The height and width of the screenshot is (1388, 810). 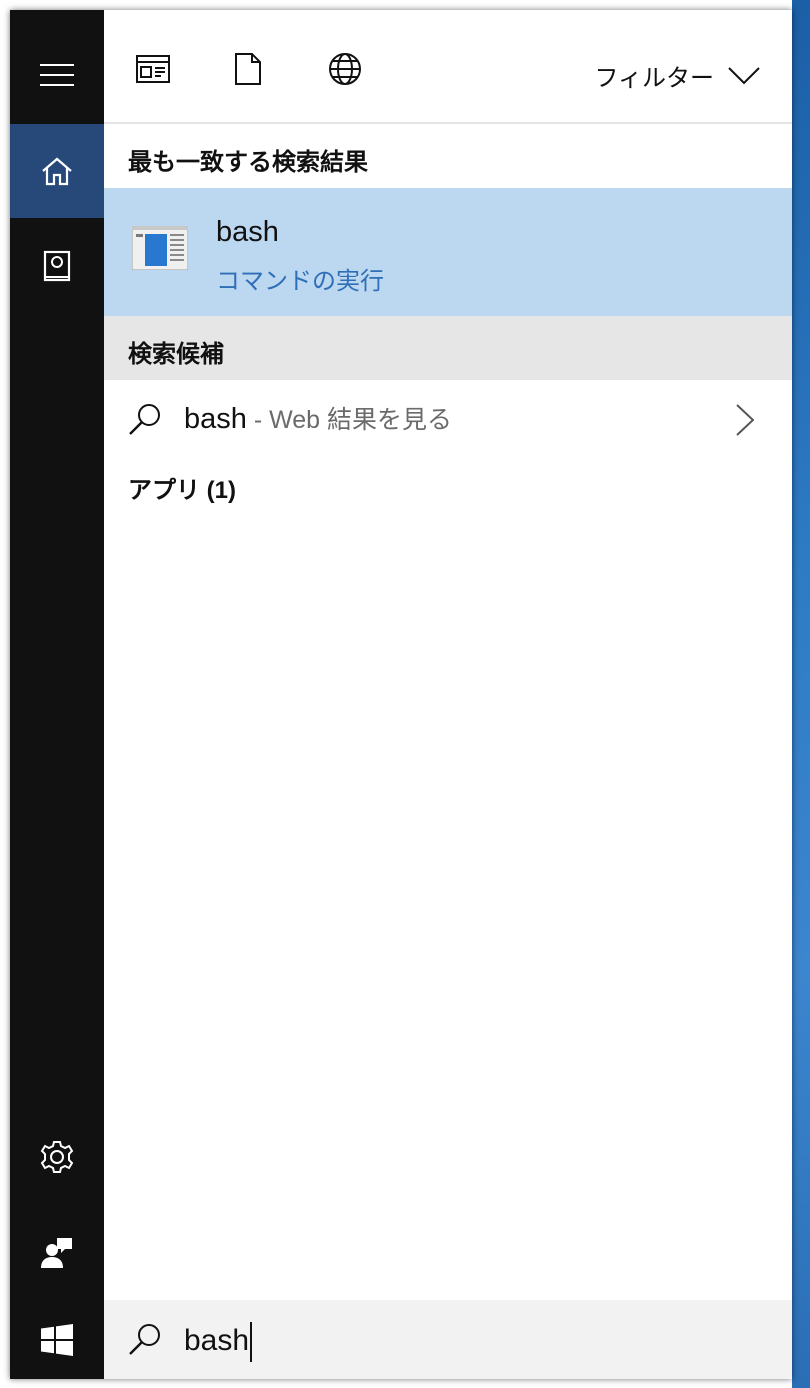 I want to click on home-button, so click(x=57, y=171).